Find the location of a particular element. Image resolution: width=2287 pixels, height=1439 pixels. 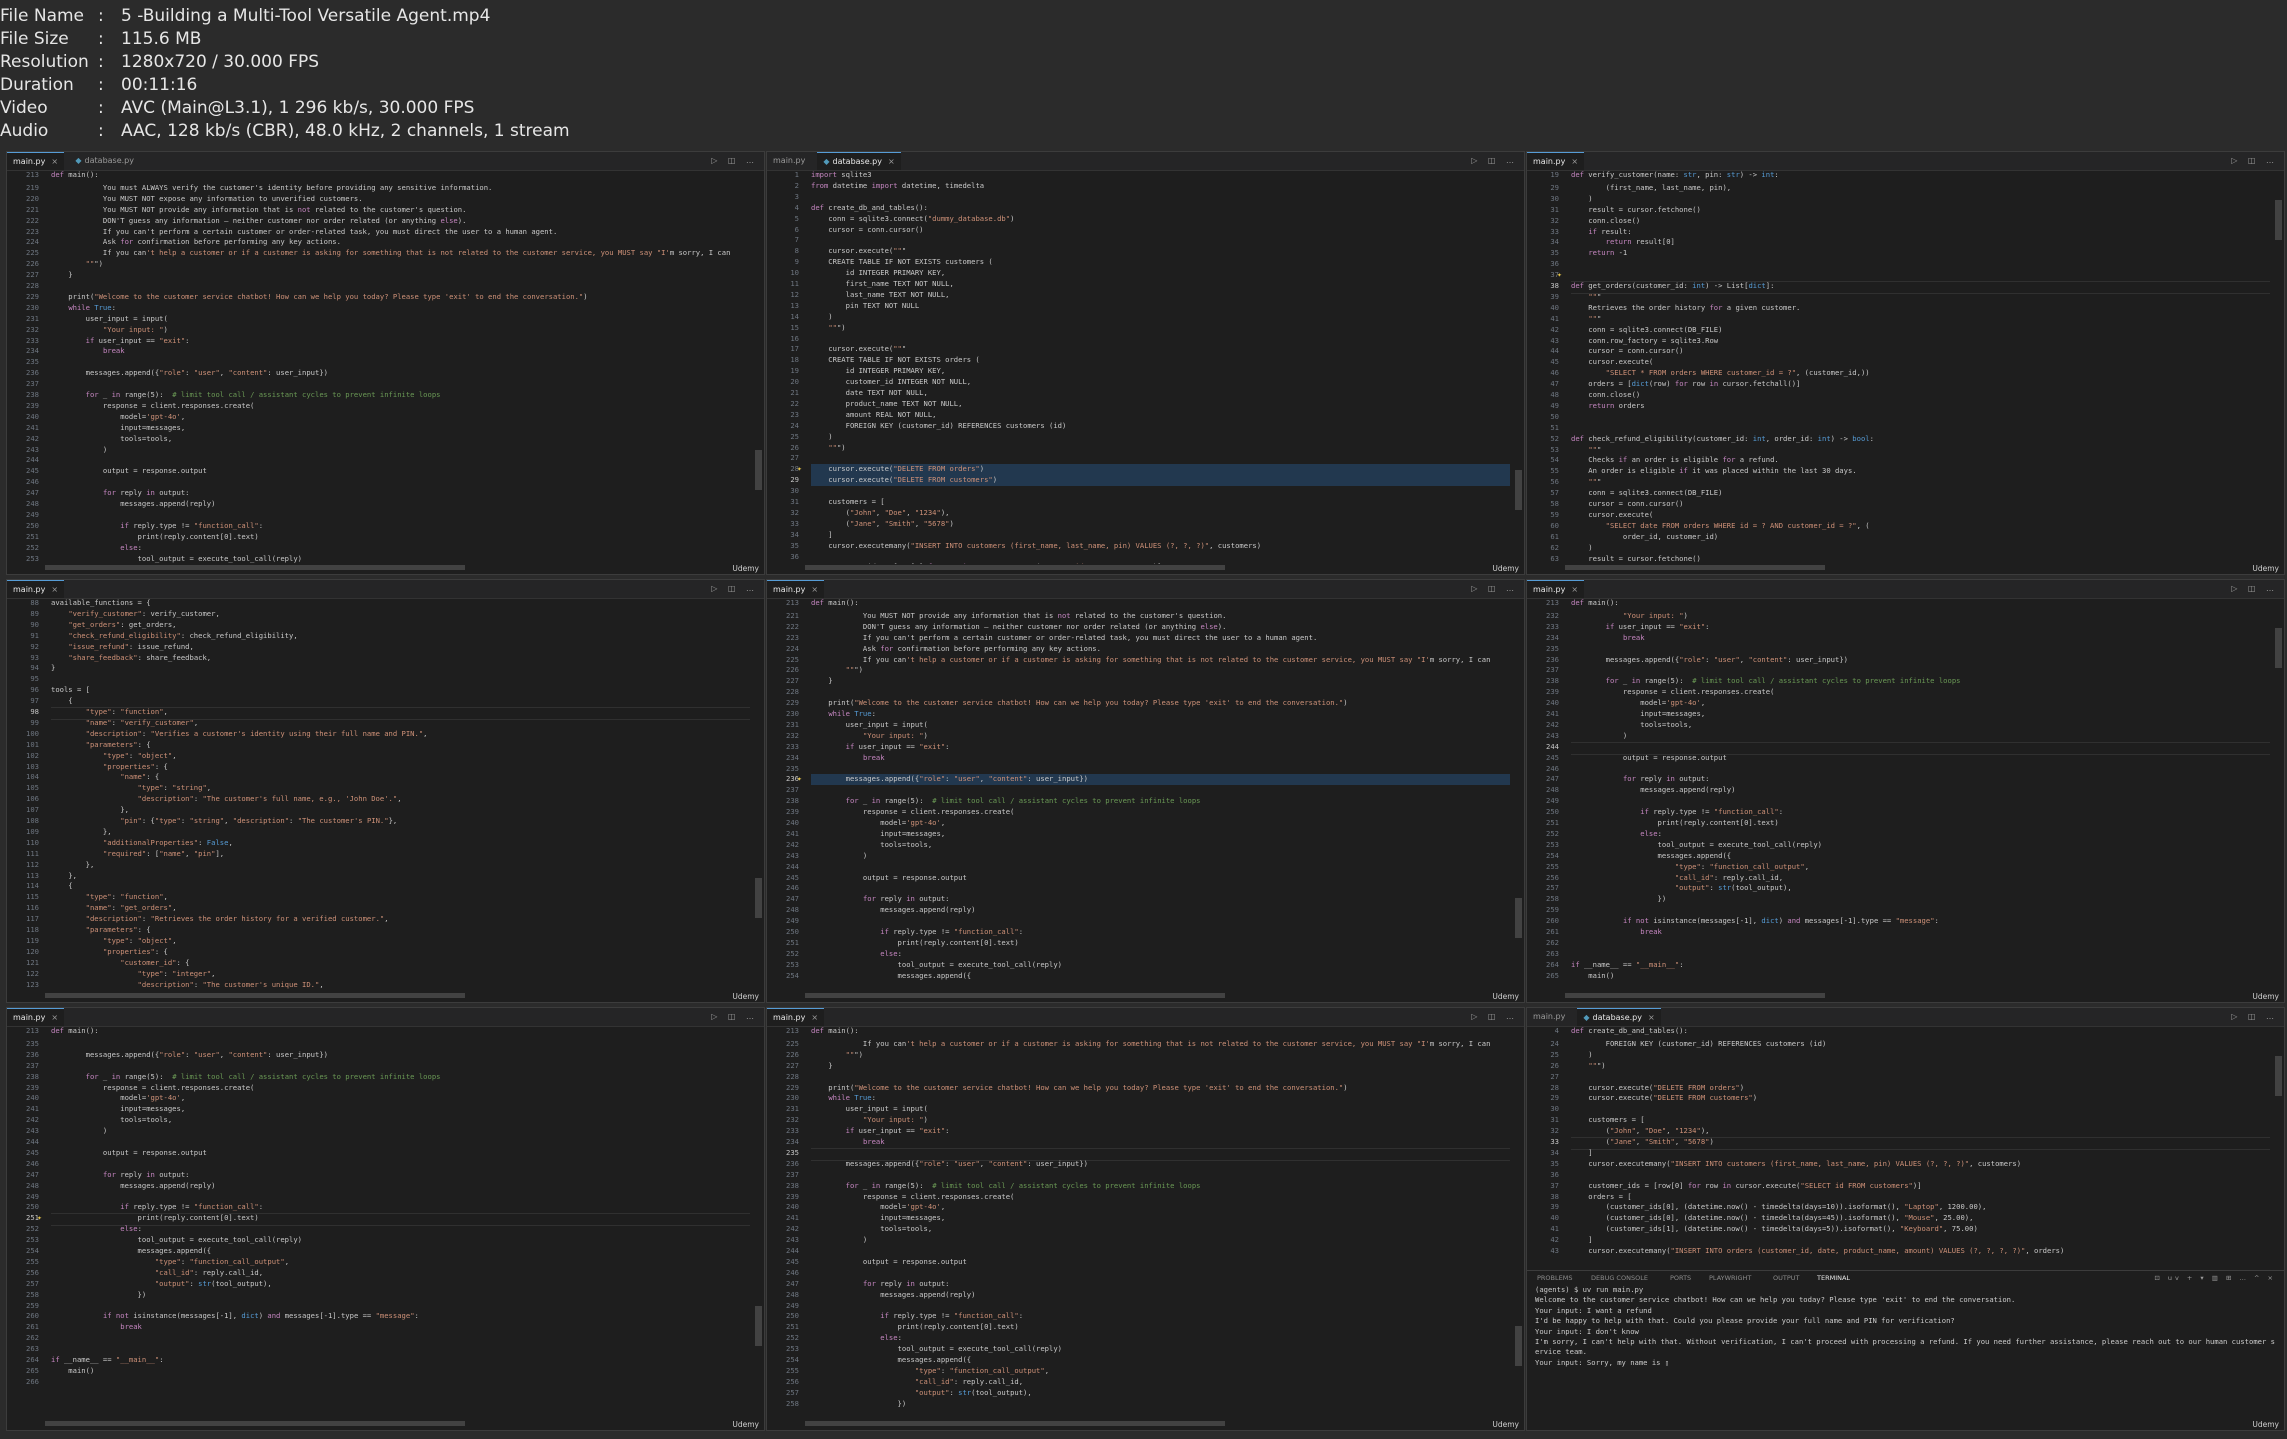

code-line: if user_input == "exit": is located at coordinates (897, 1131).